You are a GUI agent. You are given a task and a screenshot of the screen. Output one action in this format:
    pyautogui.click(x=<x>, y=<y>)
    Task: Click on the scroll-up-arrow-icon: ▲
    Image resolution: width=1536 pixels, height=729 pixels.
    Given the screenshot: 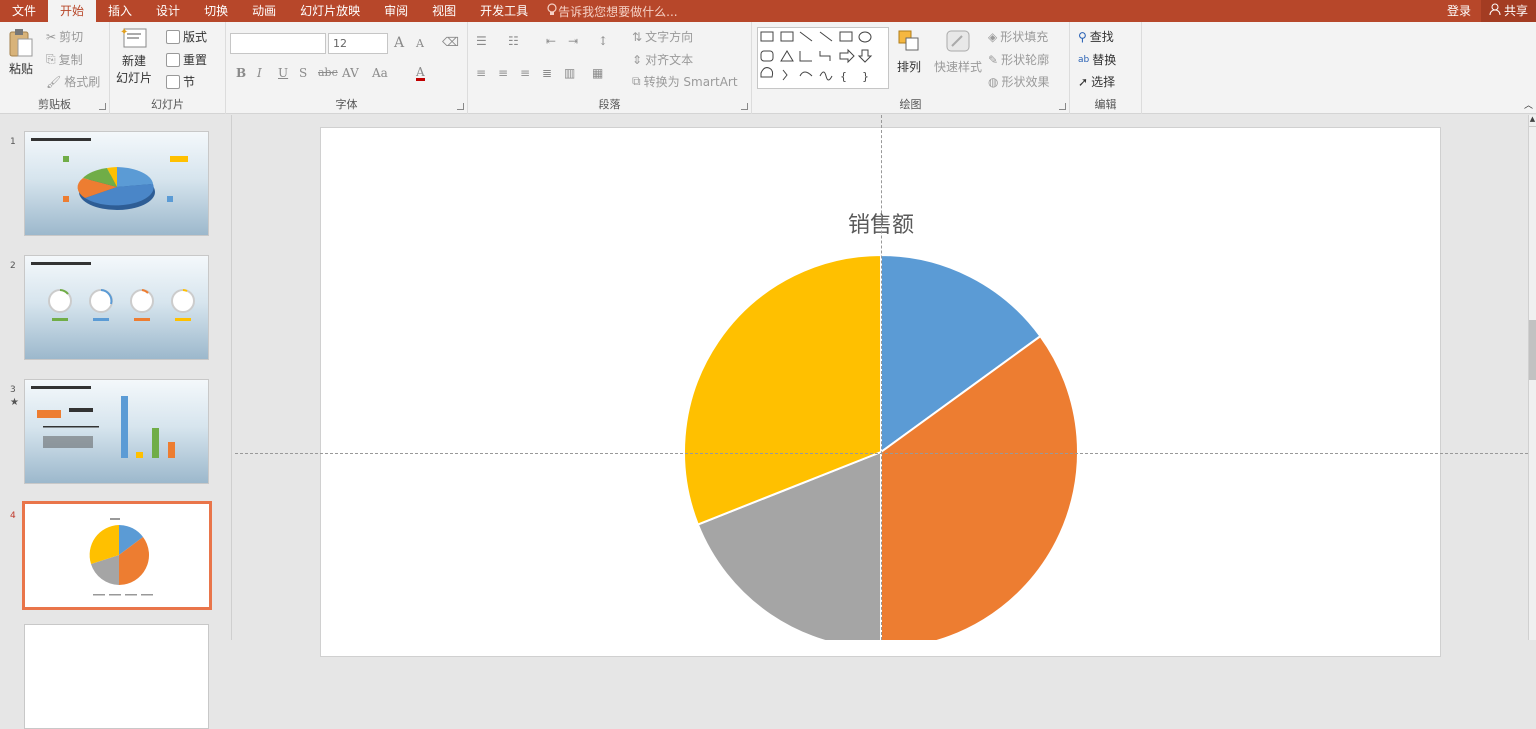 What is the action you would take?
    pyautogui.click(x=1532, y=121)
    